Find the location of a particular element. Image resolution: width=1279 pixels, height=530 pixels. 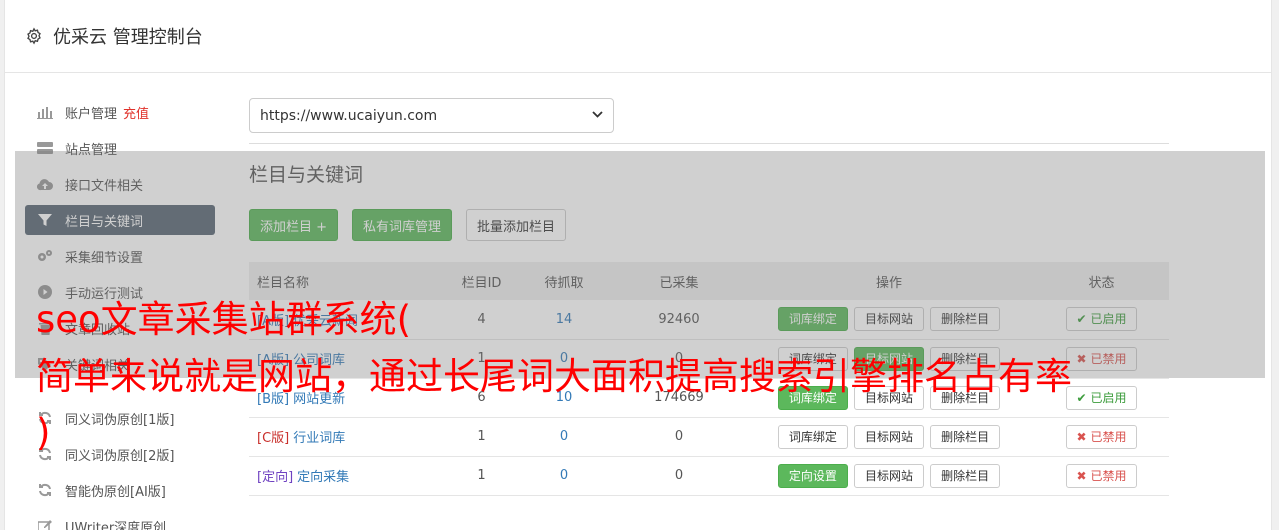

add-column-button: 添加栏目 + is located at coordinates (294, 225).